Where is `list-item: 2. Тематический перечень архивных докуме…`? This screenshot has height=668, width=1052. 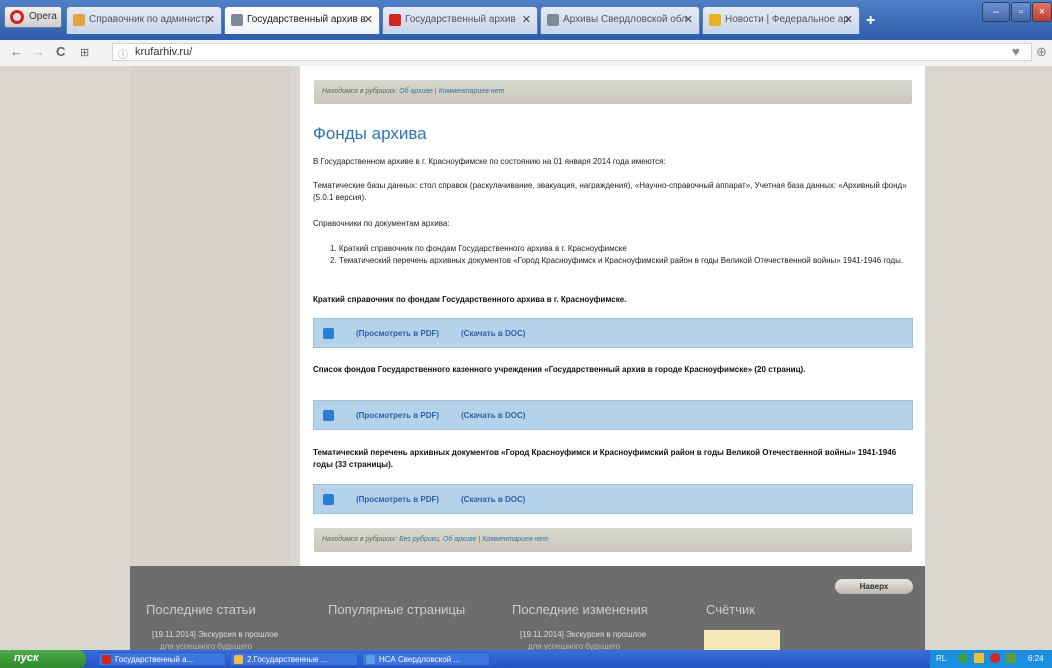 list-item: 2. Тематический перечень архивных докуме… is located at coordinates (617, 260).